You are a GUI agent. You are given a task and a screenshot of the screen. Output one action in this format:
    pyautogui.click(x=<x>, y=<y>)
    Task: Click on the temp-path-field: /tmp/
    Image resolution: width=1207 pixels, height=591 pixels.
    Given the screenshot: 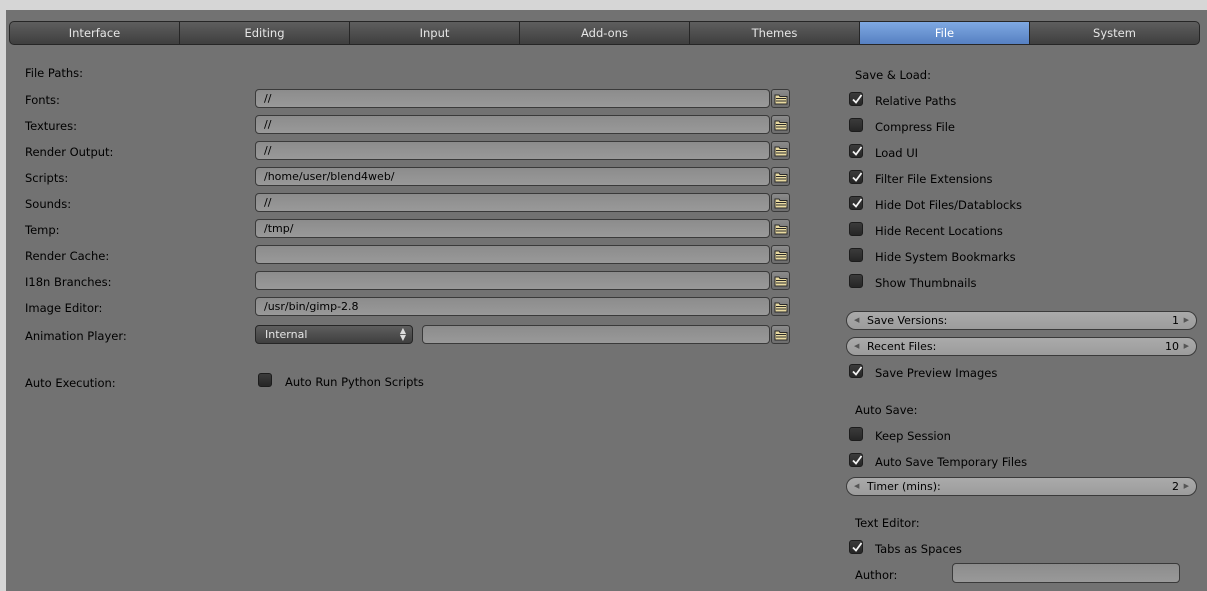 What is the action you would take?
    pyautogui.click(x=512, y=228)
    